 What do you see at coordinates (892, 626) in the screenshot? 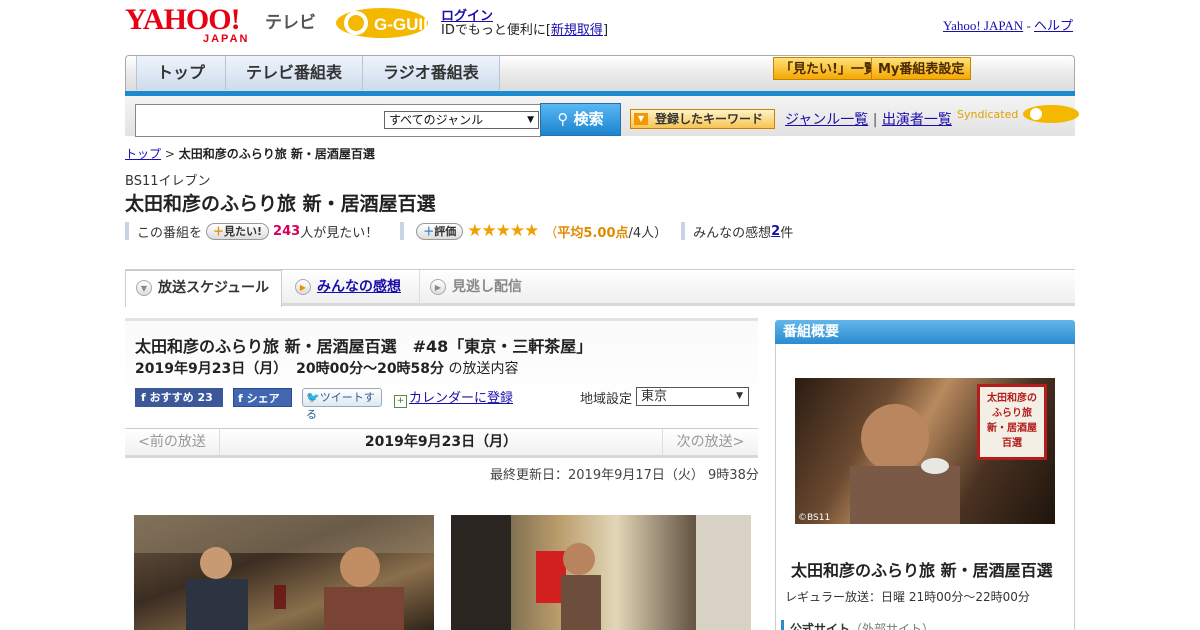
I see `official-site-note: （外部サイト）` at bounding box center [892, 626].